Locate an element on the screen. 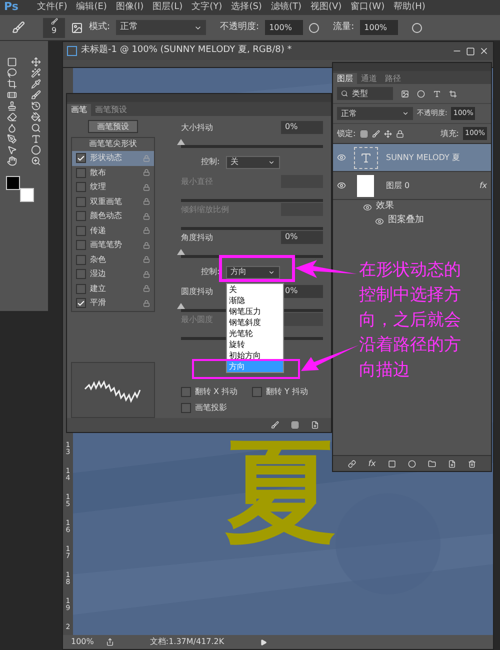 The width and height of the screenshot is (500, 650). export-icon is located at coordinates (110, 642).